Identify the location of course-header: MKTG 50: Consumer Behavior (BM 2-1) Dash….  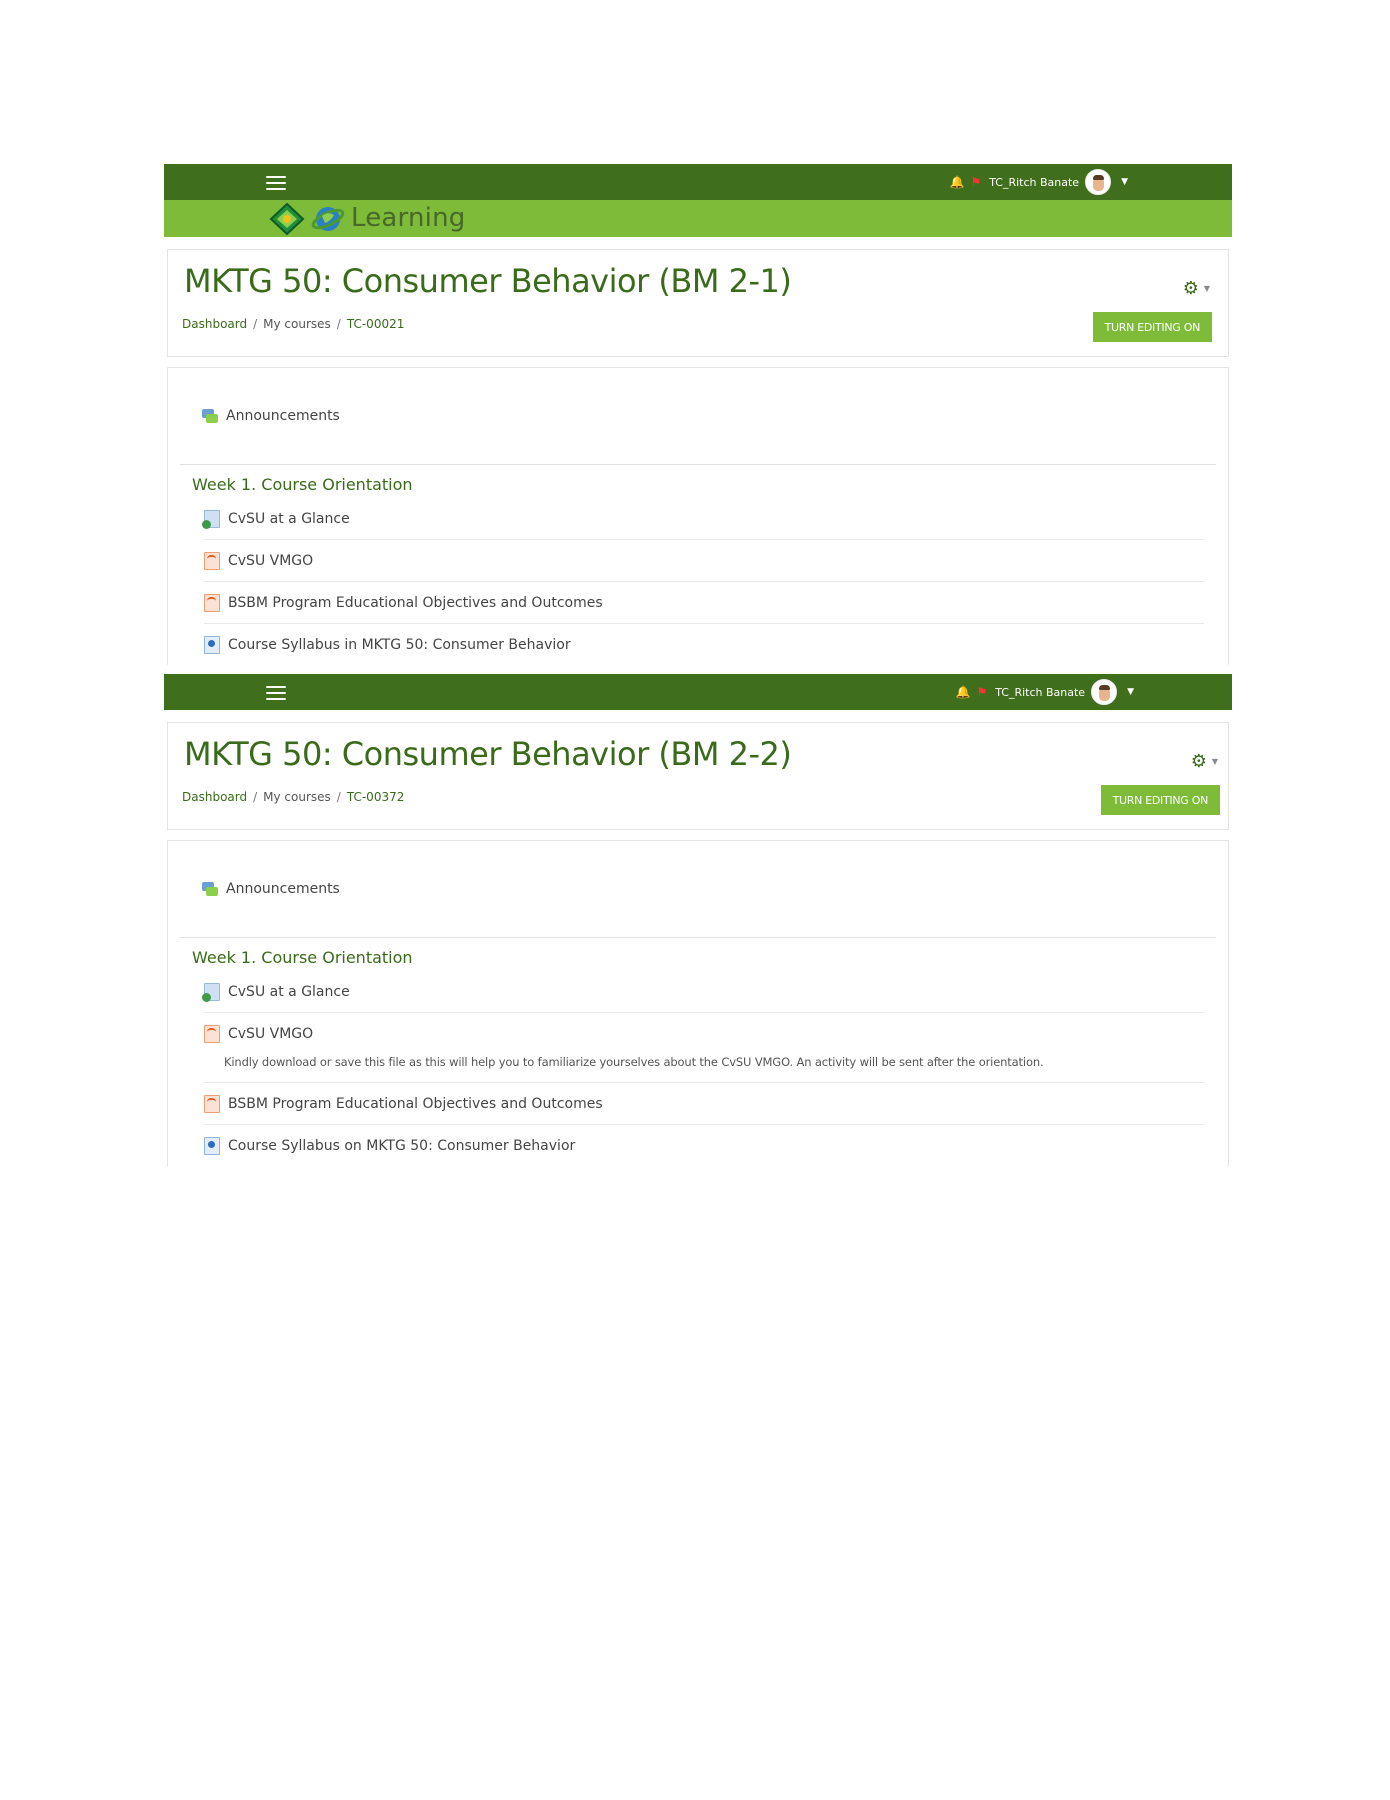
(698, 303).